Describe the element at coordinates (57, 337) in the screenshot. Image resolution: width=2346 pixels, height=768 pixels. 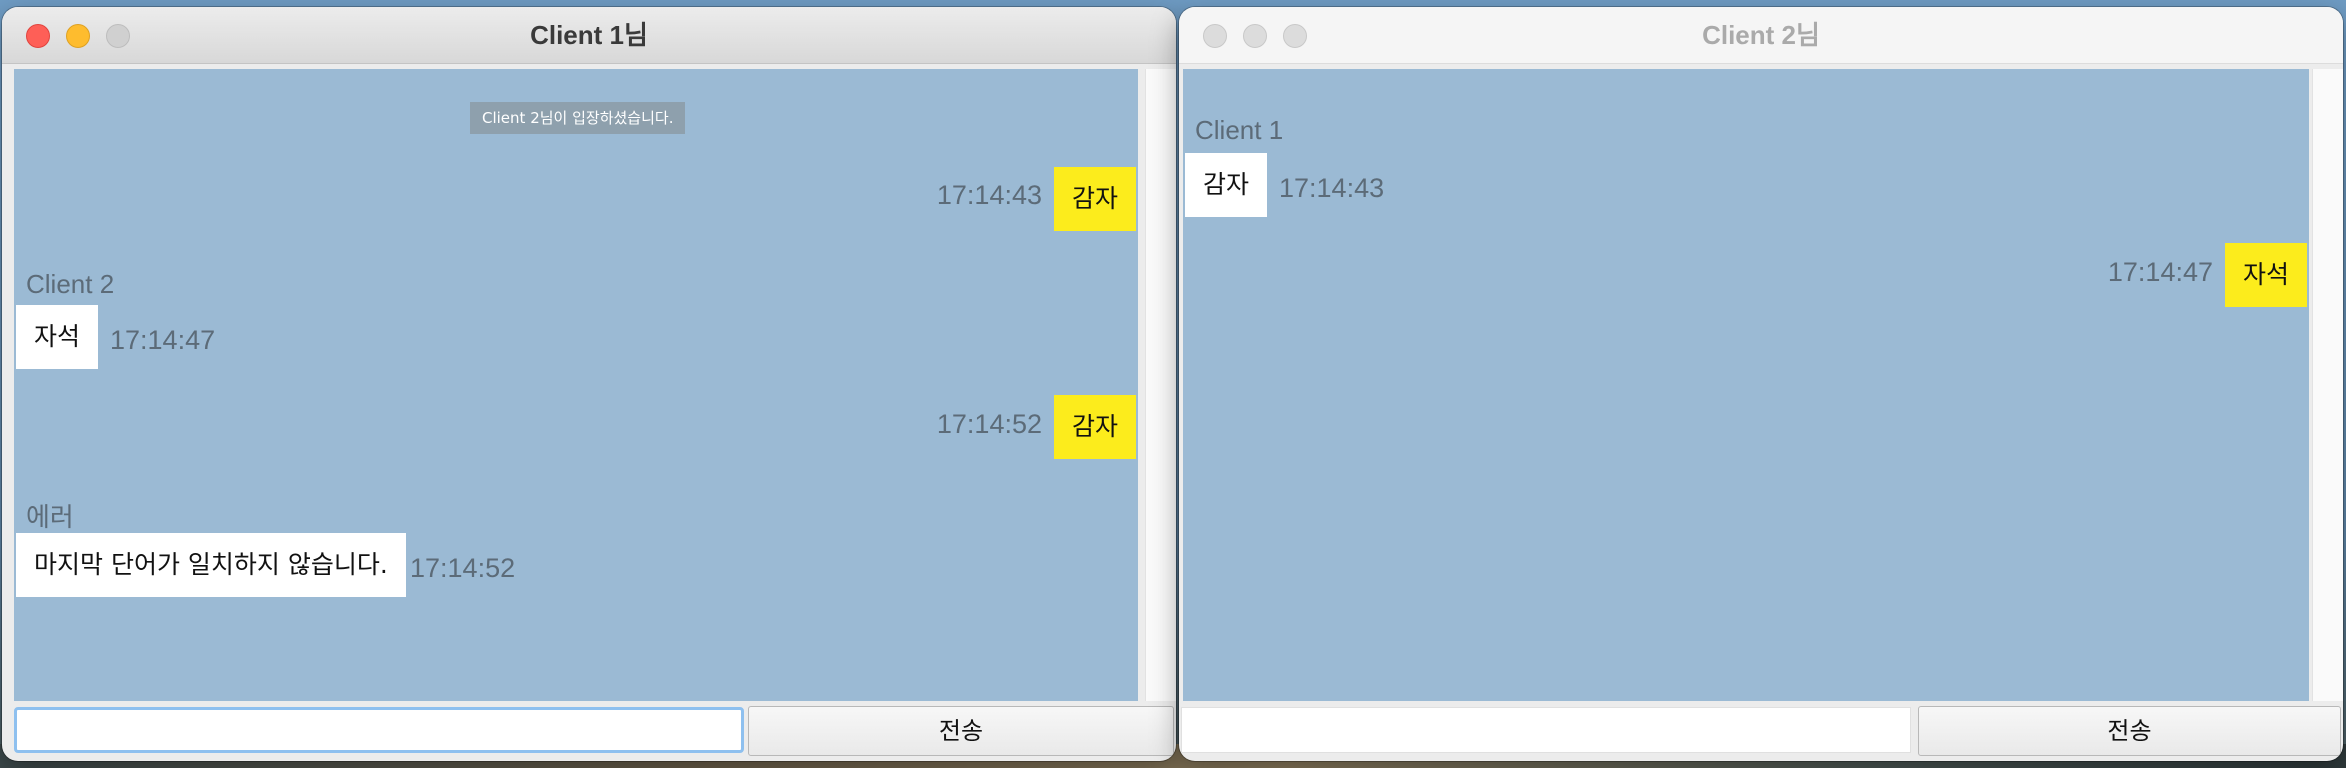
I see `their-message-bubble: 자석` at that location.